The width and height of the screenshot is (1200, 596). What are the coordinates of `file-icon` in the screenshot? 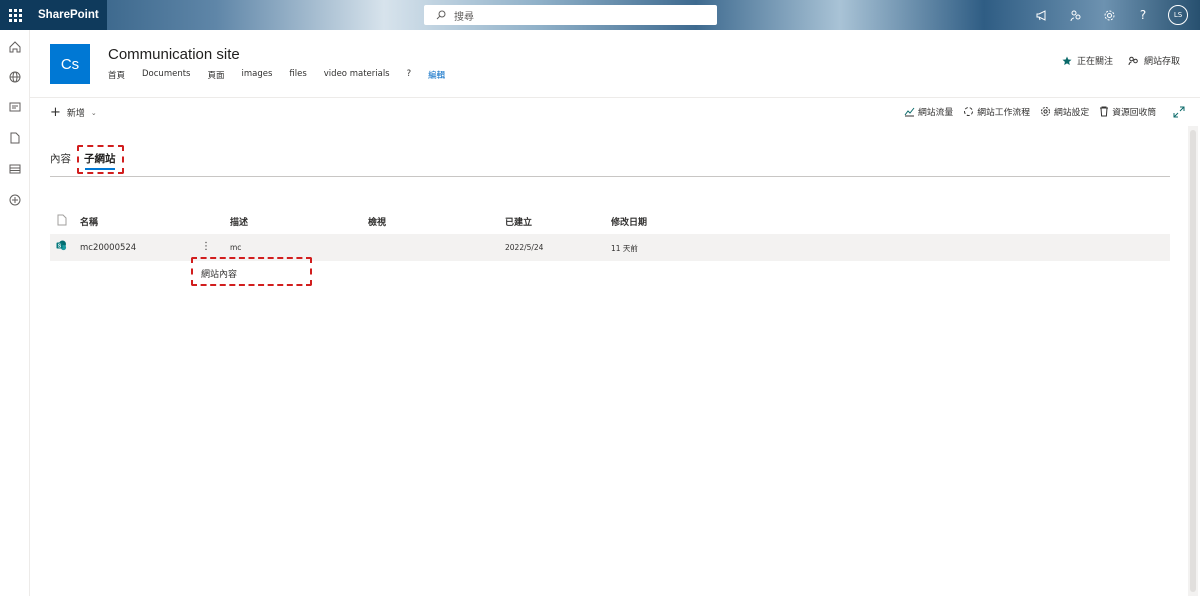 It's located at (15, 138).